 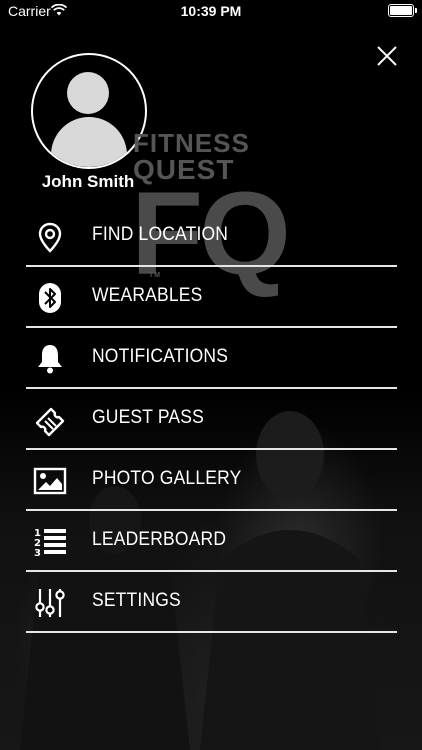 What do you see at coordinates (387, 56) in the screenshot?
I see `close-icon` at bounding box center [387, 56].